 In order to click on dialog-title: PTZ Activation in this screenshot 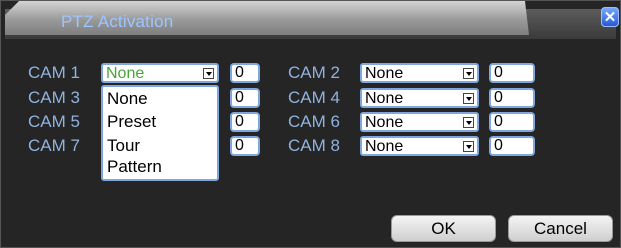, I will do `click(117, 21)`.